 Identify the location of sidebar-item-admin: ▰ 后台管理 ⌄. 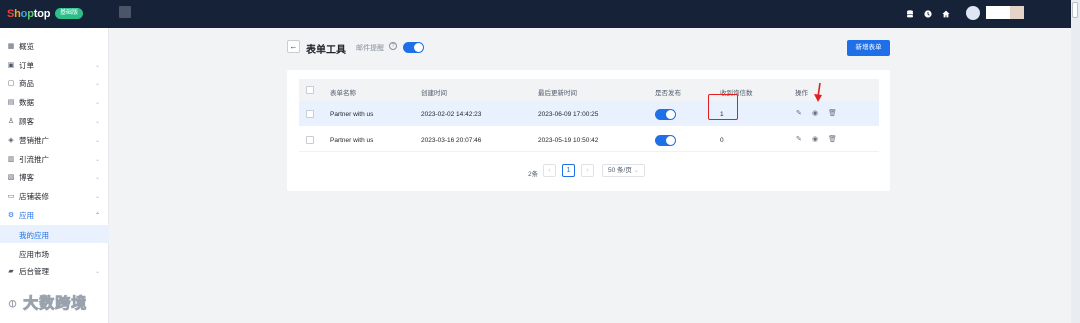
(54, 271).